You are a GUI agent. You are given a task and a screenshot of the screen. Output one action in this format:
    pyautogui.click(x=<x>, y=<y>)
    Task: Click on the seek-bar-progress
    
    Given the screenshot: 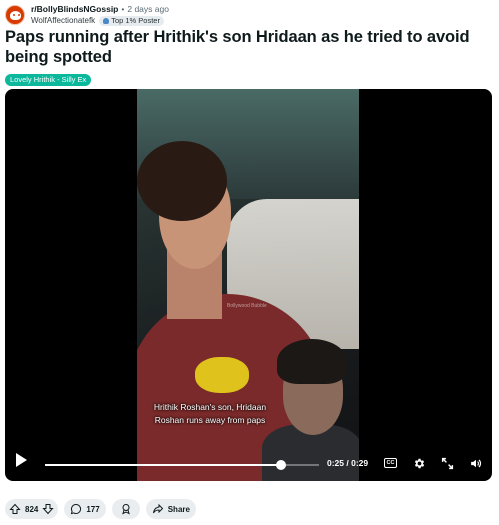 What is the action you would take?
    pyautogui.click(x=163, y=465)
    